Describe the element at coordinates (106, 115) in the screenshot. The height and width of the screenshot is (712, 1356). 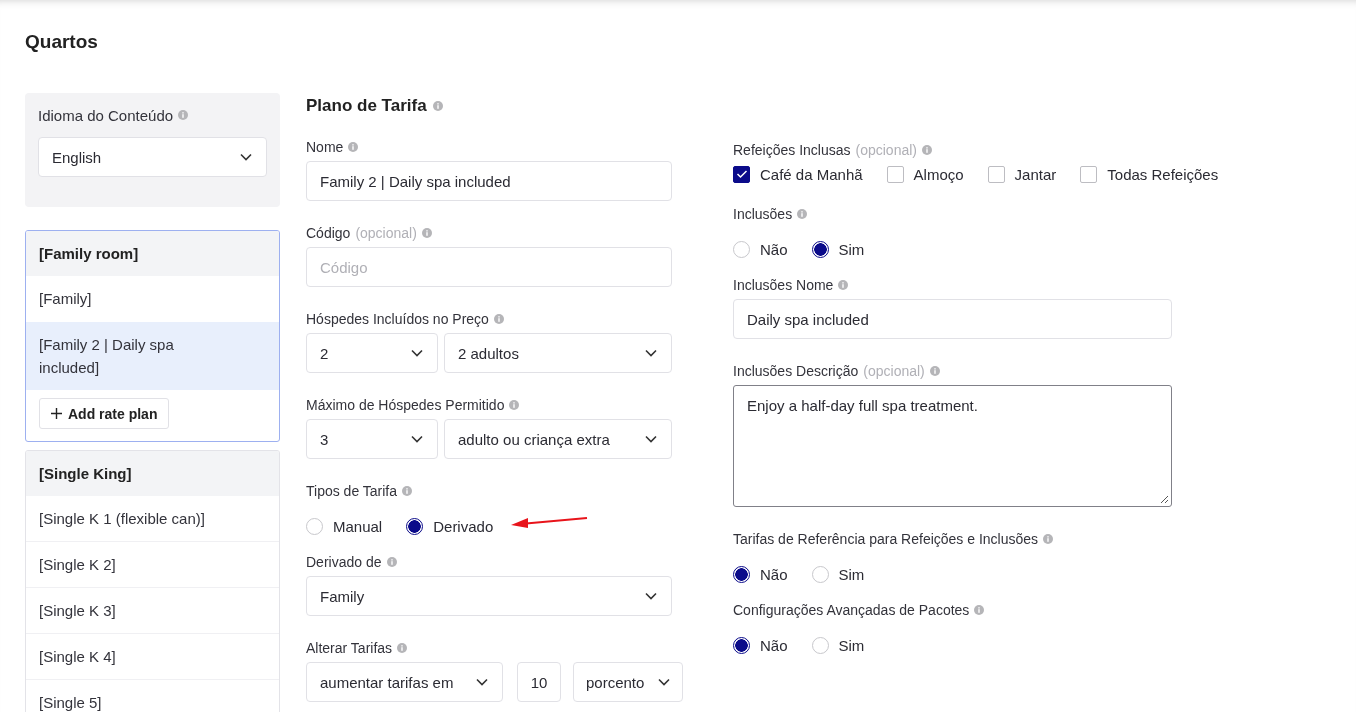
I see `field-label: Idioma do Conteúdo` at that location.